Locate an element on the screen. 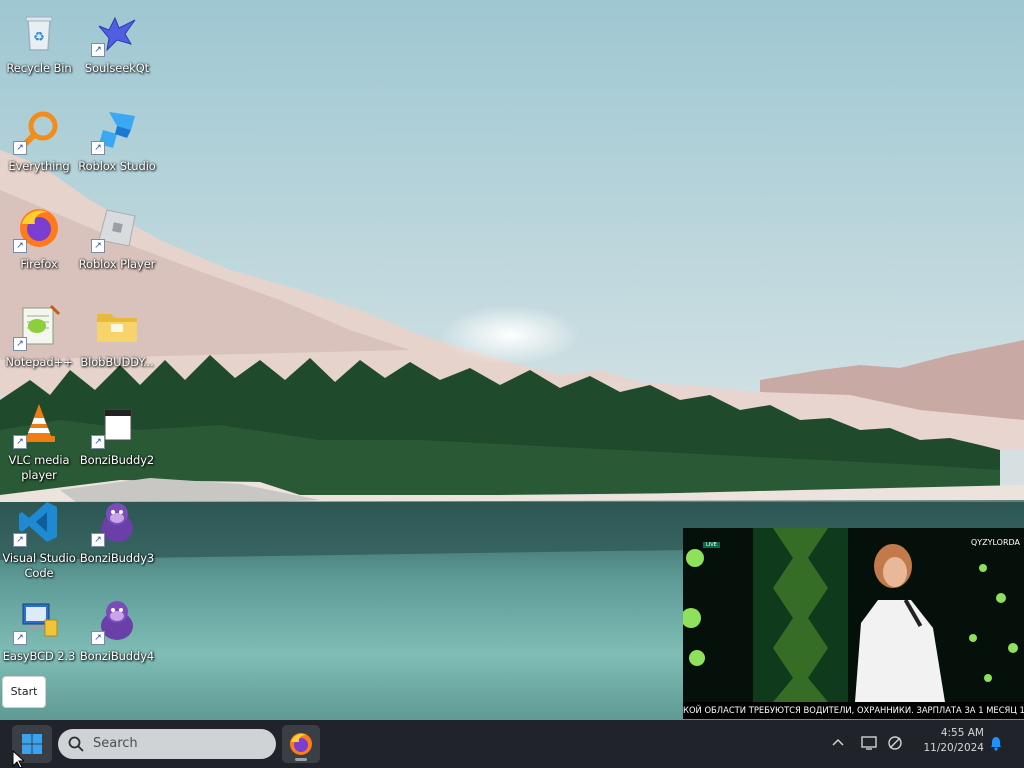  taskbar-search: Search is located at coordinates (167, 744).